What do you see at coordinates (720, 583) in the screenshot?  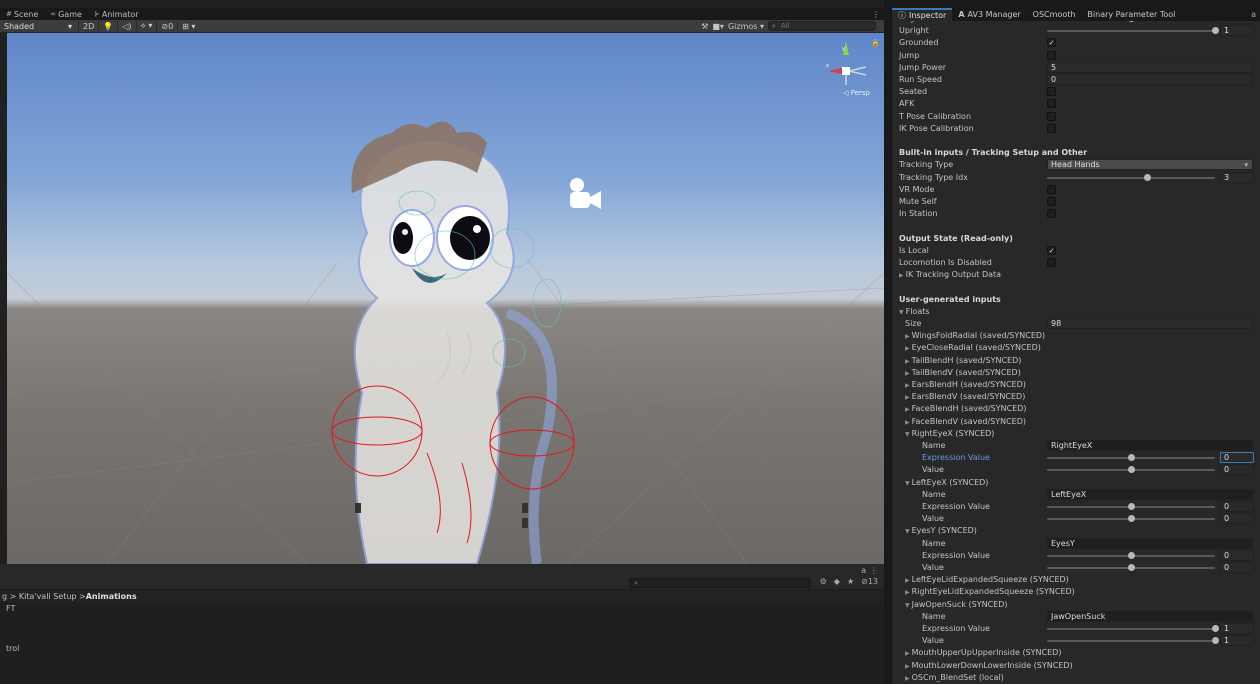 I see `project-search-input: ⌕` at bounding box center [720, 583].